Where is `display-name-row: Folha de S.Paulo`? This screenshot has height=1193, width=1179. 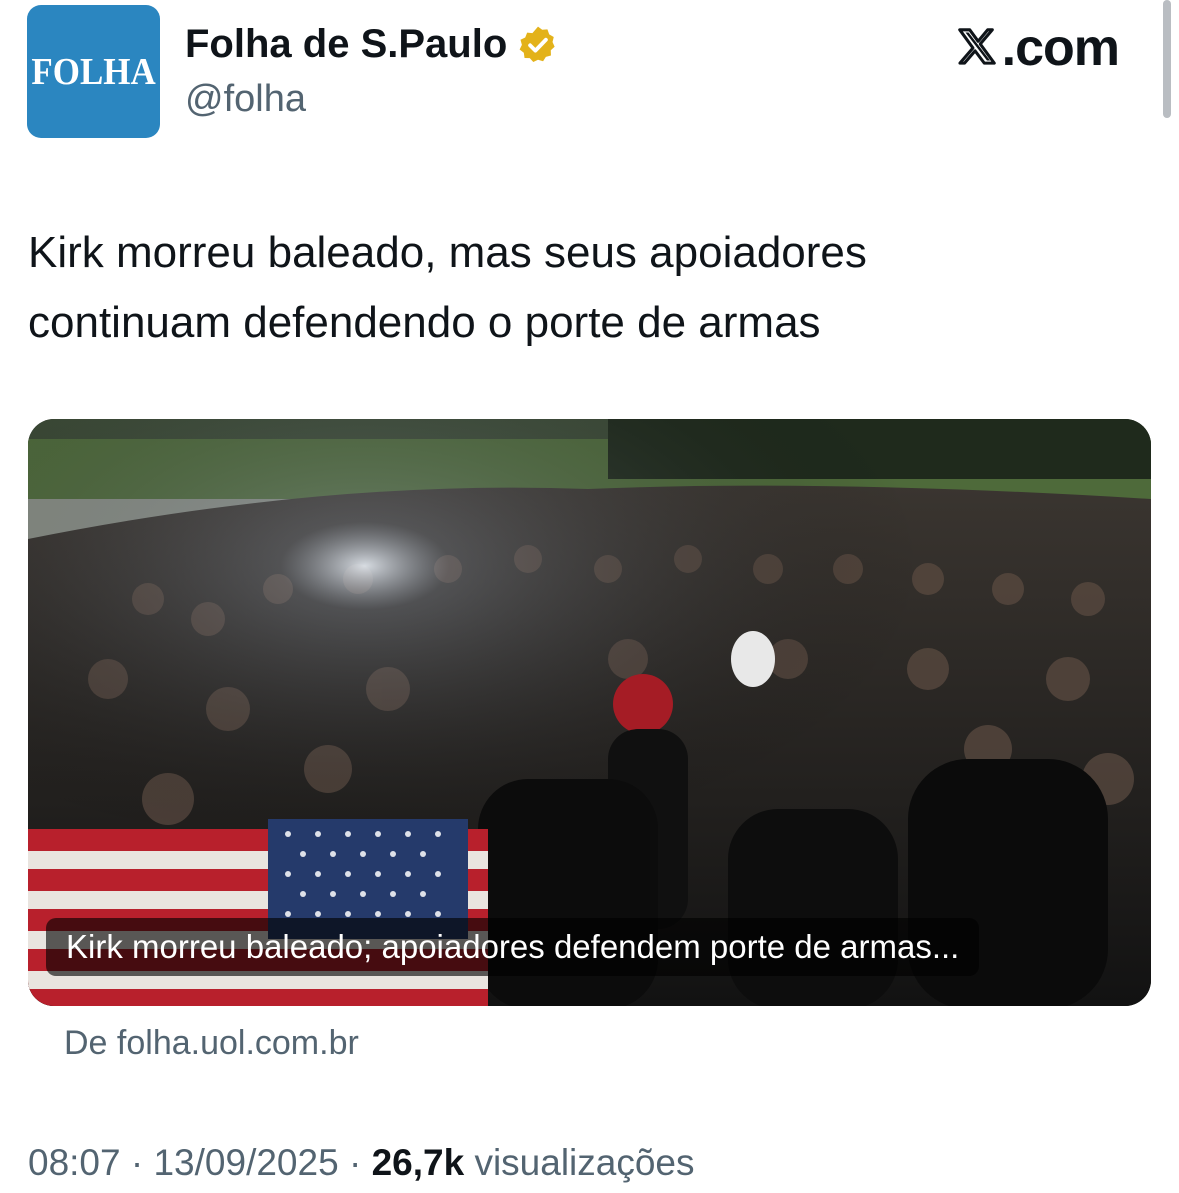 display-name-row: Folha de S.Paulo is located at coordinates (372, 44).